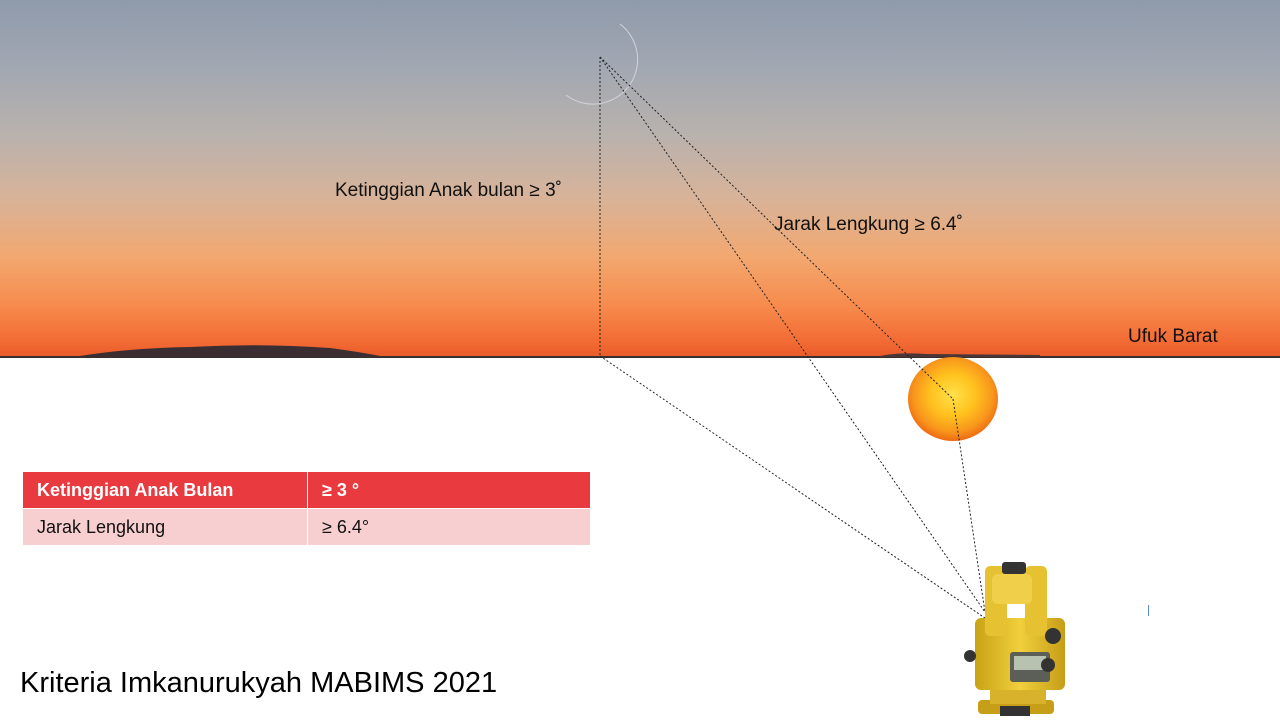 This screenshot has width=1280, height=720. I want to click on table-header-row: Ketinggian Anak Bulan ≥ 3 °, so click(306, 490).